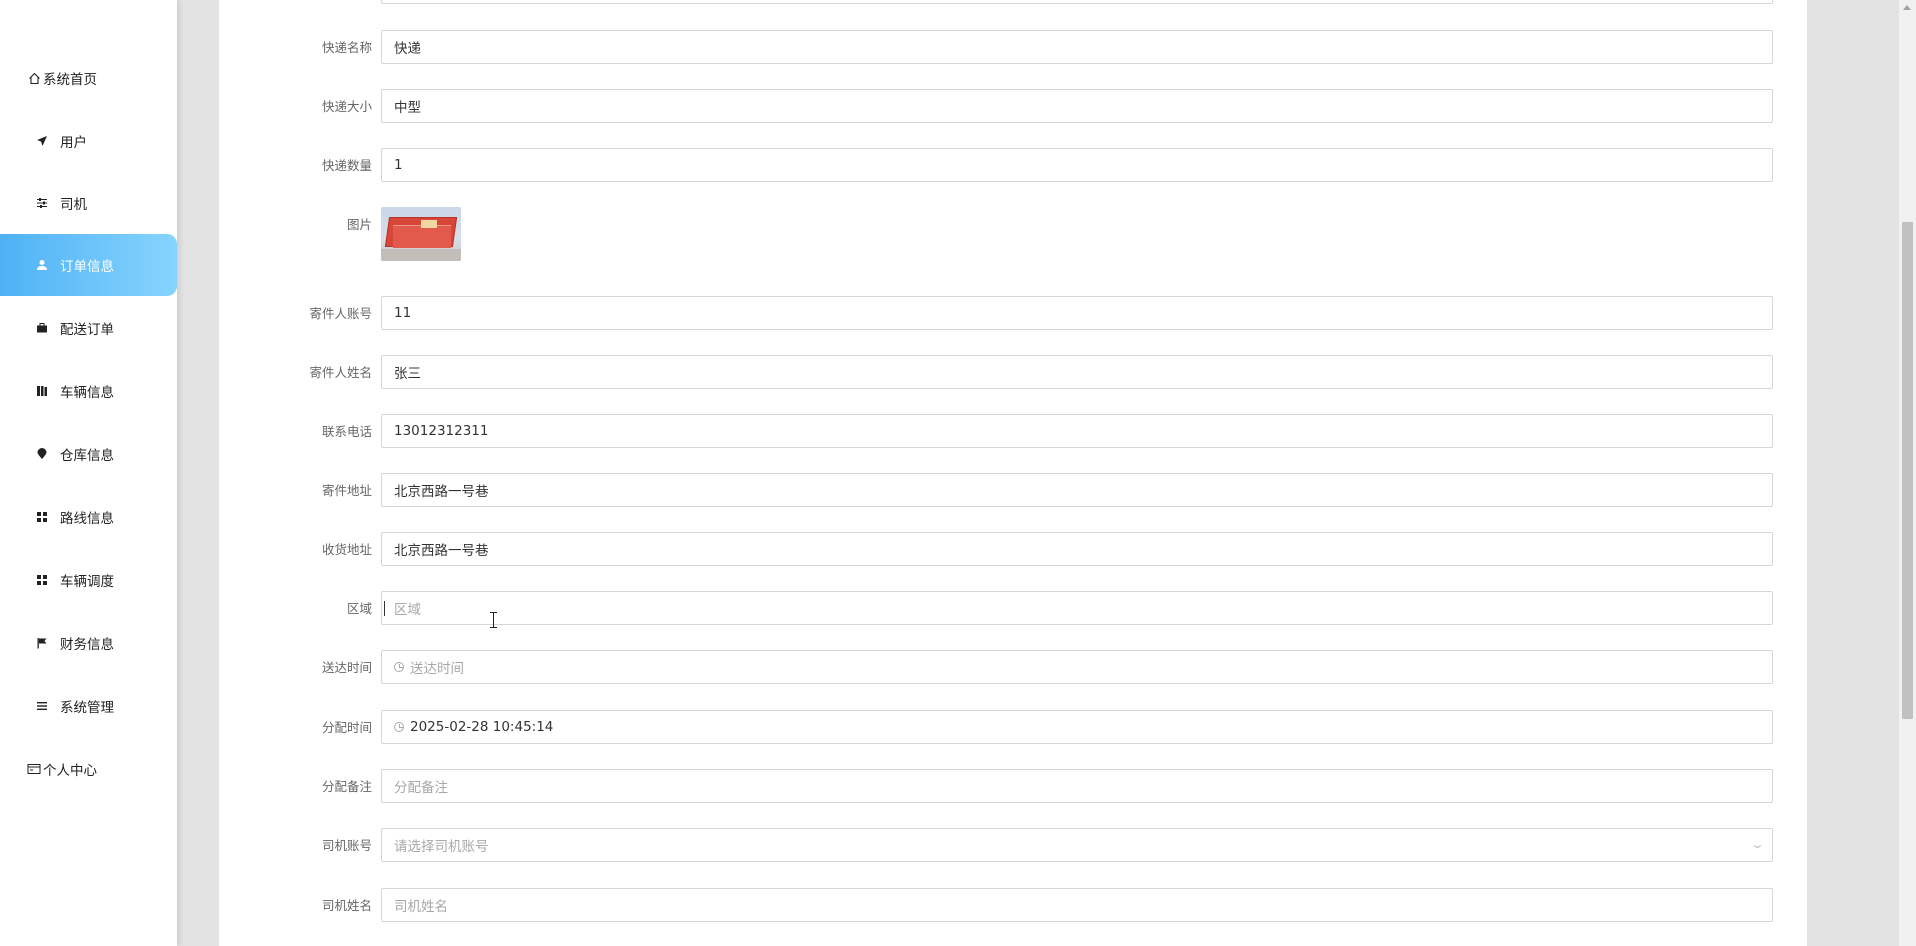 The width and height of the screenshot is (1916, 946). I want to click on form-row-delivery-time: 送达时间 送达时间, so click(1013, 668).